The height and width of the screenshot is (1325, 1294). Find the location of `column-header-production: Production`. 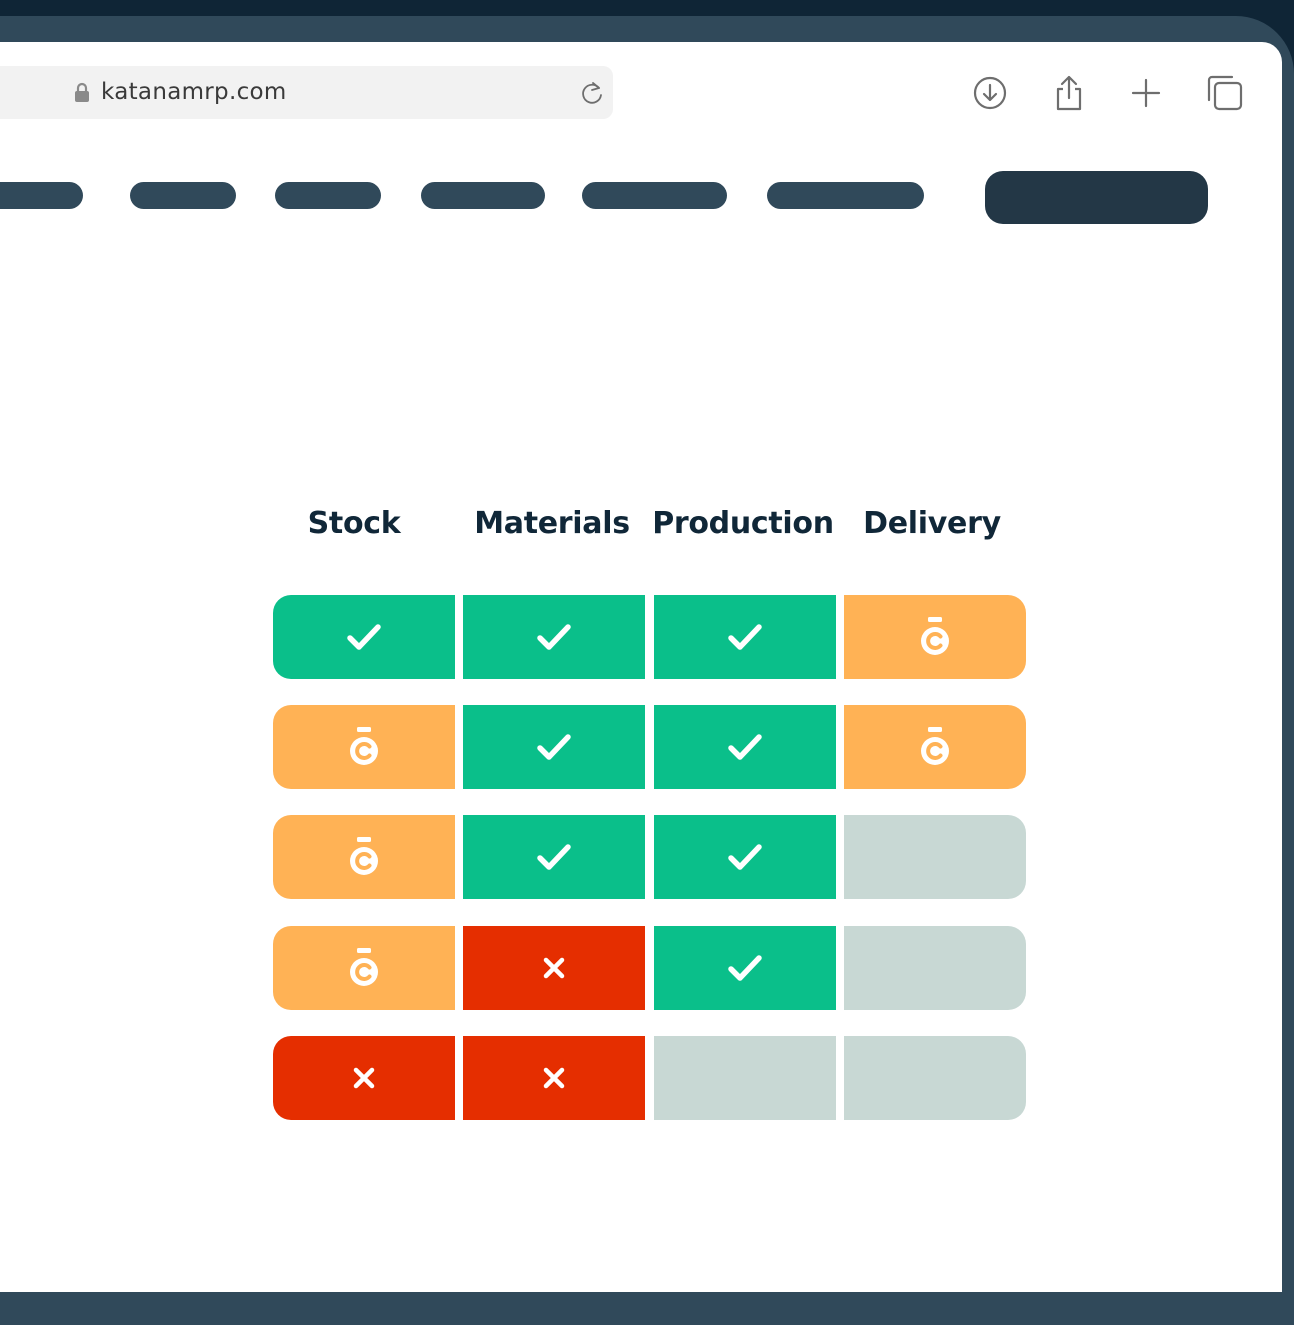

column-header-production: Production is located at coordinates (743, 523).